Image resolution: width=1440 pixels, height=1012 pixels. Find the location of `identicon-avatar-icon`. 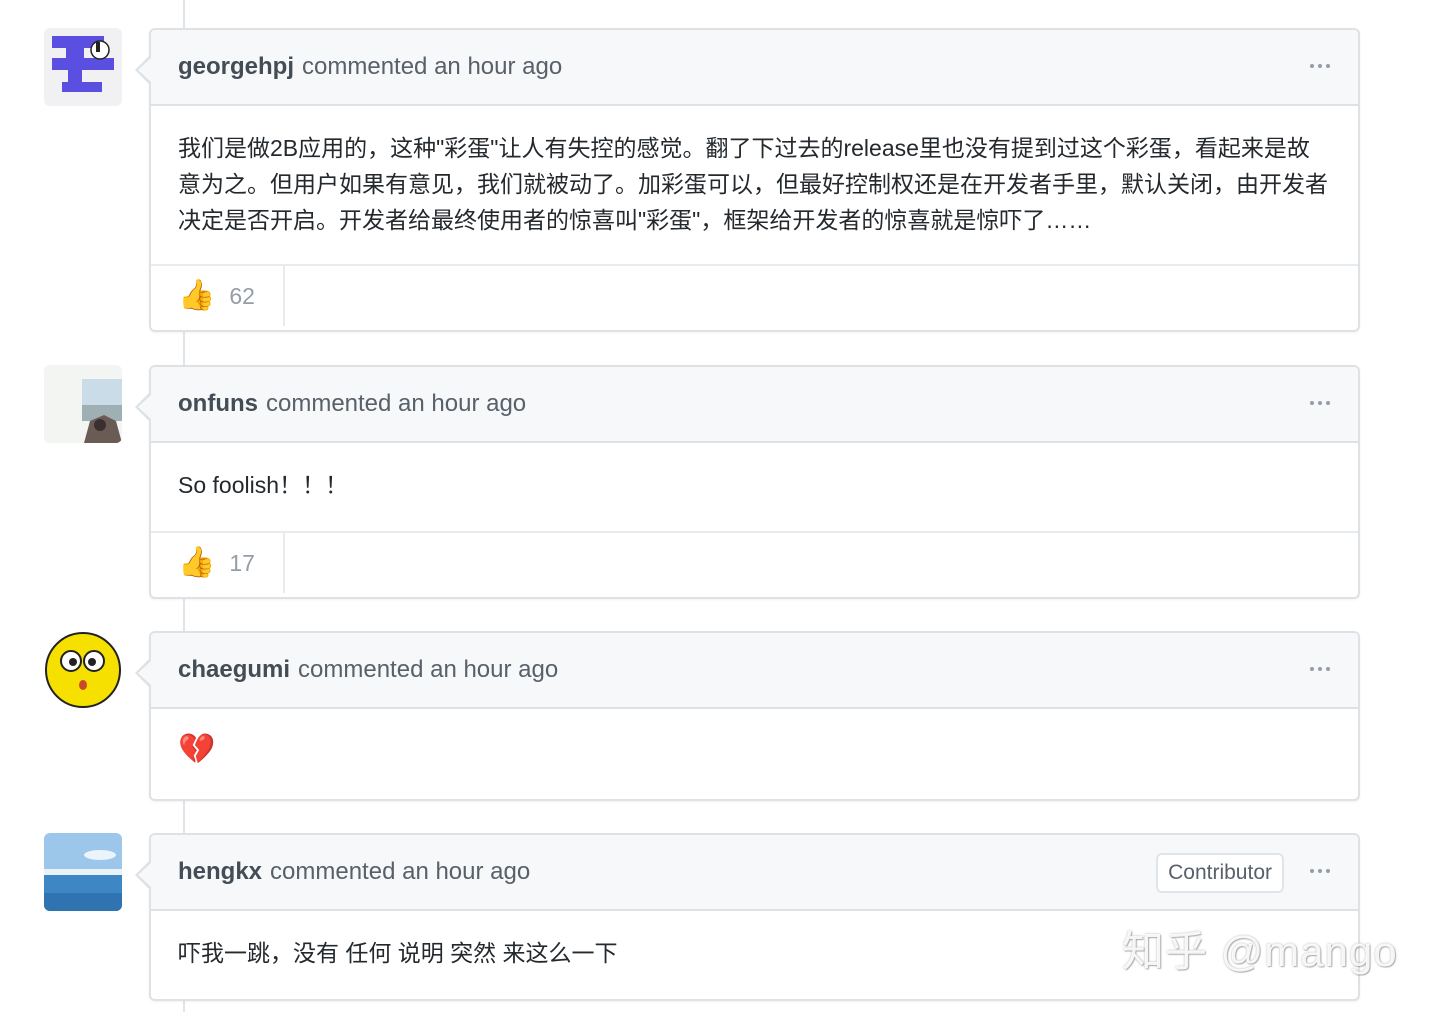

identicon-avatar-icon is located at coordinates (83, 64).